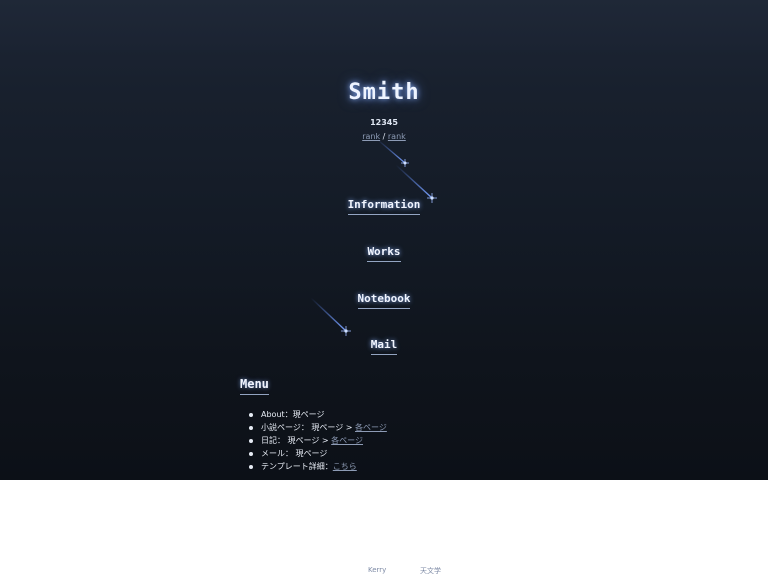 Image resolution: width=768 pixels, height=585 pixels. What do you see at coordinates (254, 386) in the screenshot?
I see `menu-heading: Menu` at bounding box center [254, 386].